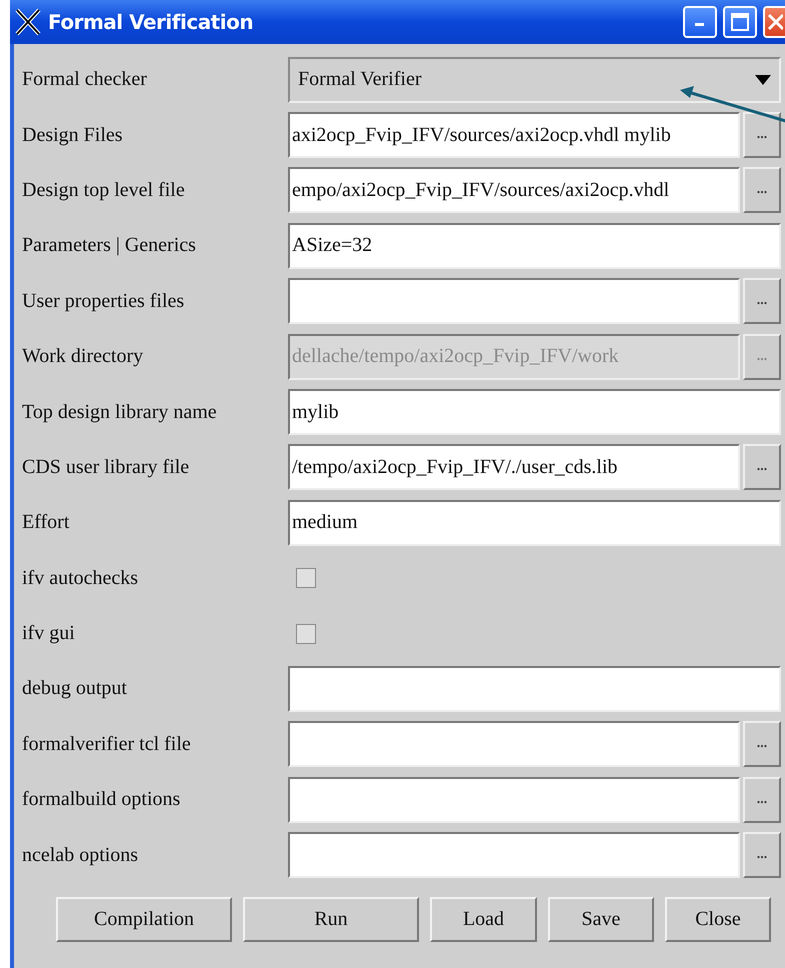 The height and width of the screenshot is (968, 785). What do you see at coordinates (534, 412) in the screenshot?
I see `input-field: mylib` at bounding box center [534, 412].